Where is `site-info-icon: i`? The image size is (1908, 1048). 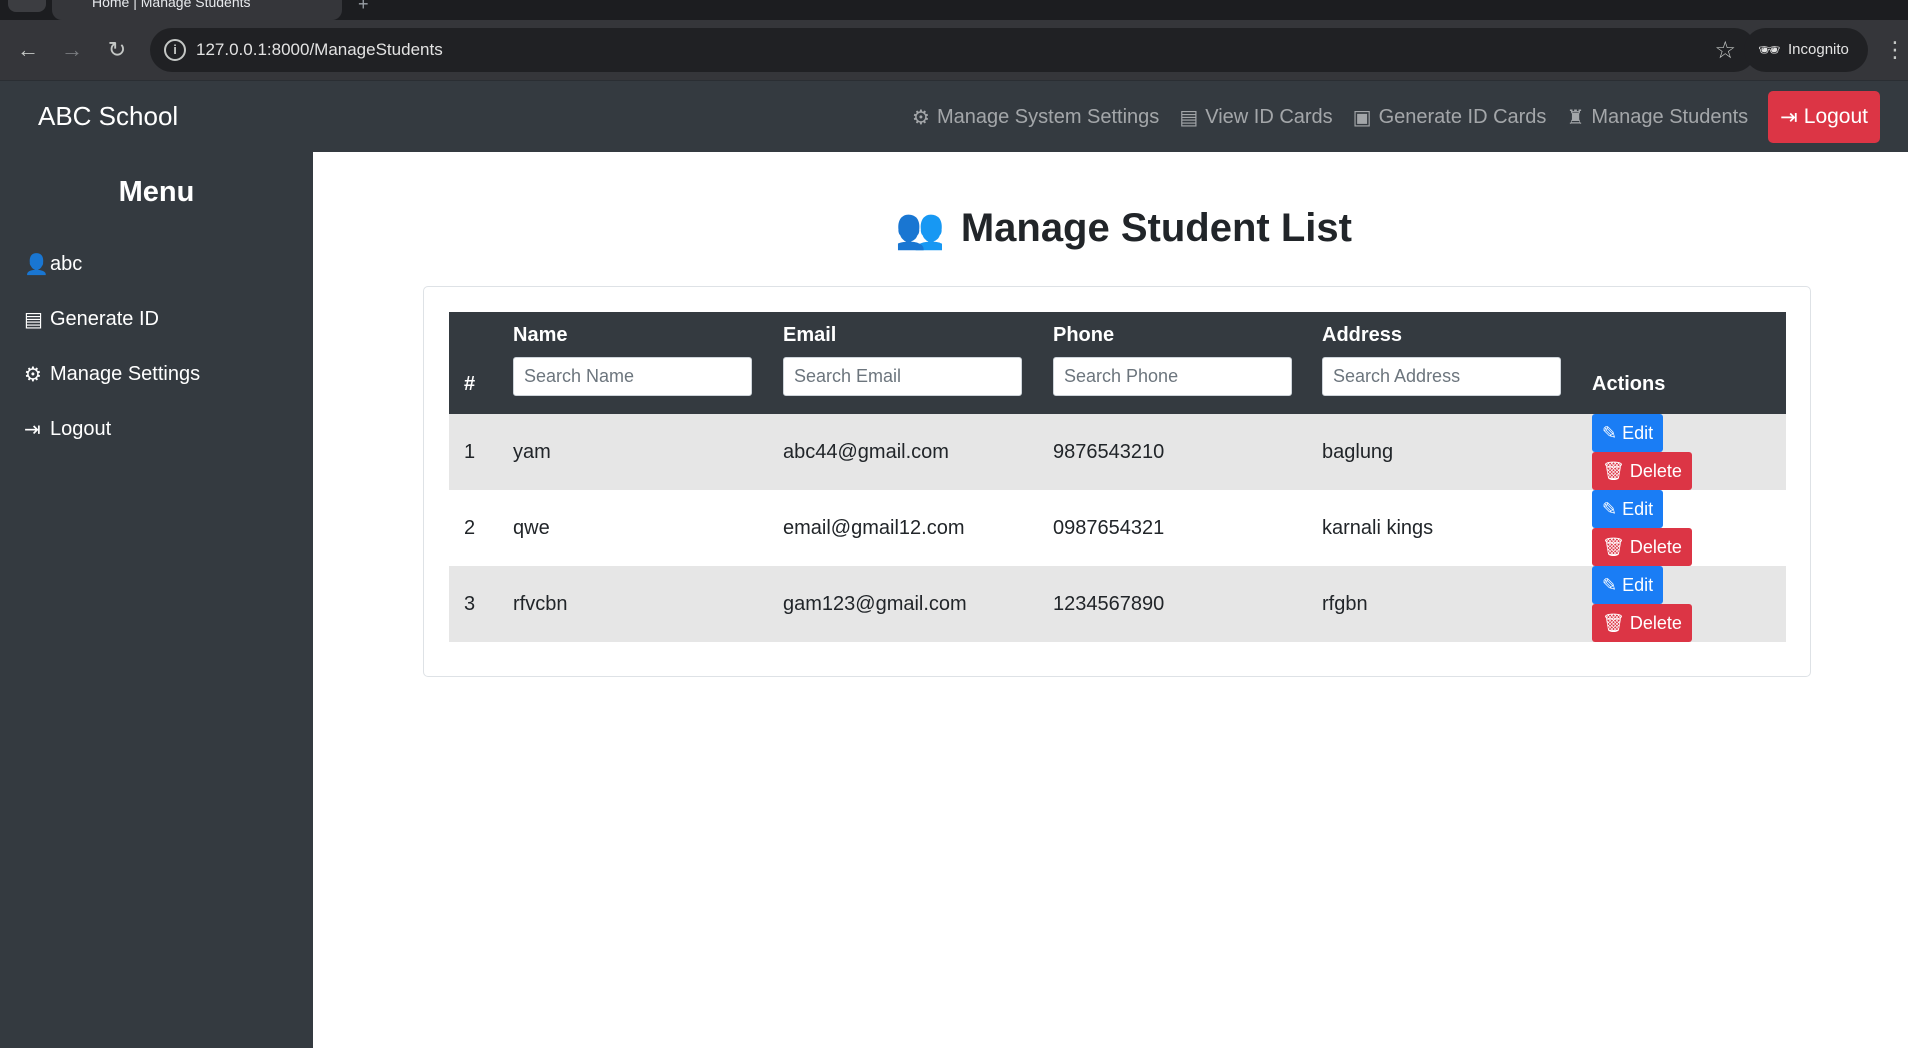 site-info-icon: i is located at coordinates (175, 50).